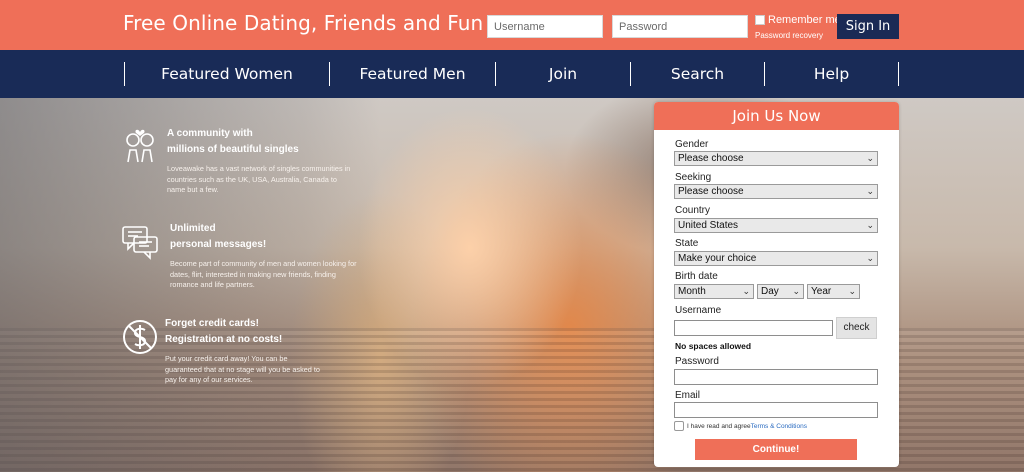  Describe the element at coordinates (714, 291) in the screenshot. I see `birth-month-select: Month ⌄` at that location.